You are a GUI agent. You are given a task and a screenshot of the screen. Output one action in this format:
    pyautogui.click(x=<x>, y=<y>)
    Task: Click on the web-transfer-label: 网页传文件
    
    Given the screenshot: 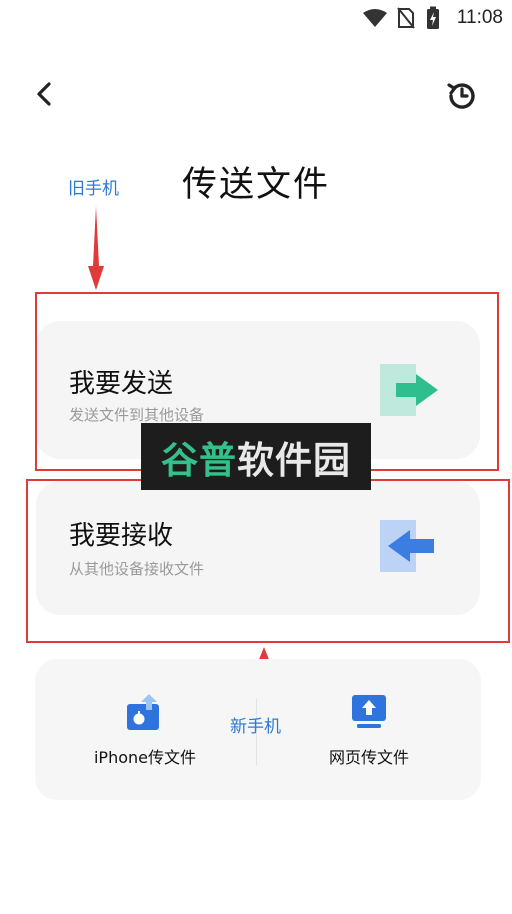 What is the action you would take?
    pyautogui.click(x=368, y=757)
    